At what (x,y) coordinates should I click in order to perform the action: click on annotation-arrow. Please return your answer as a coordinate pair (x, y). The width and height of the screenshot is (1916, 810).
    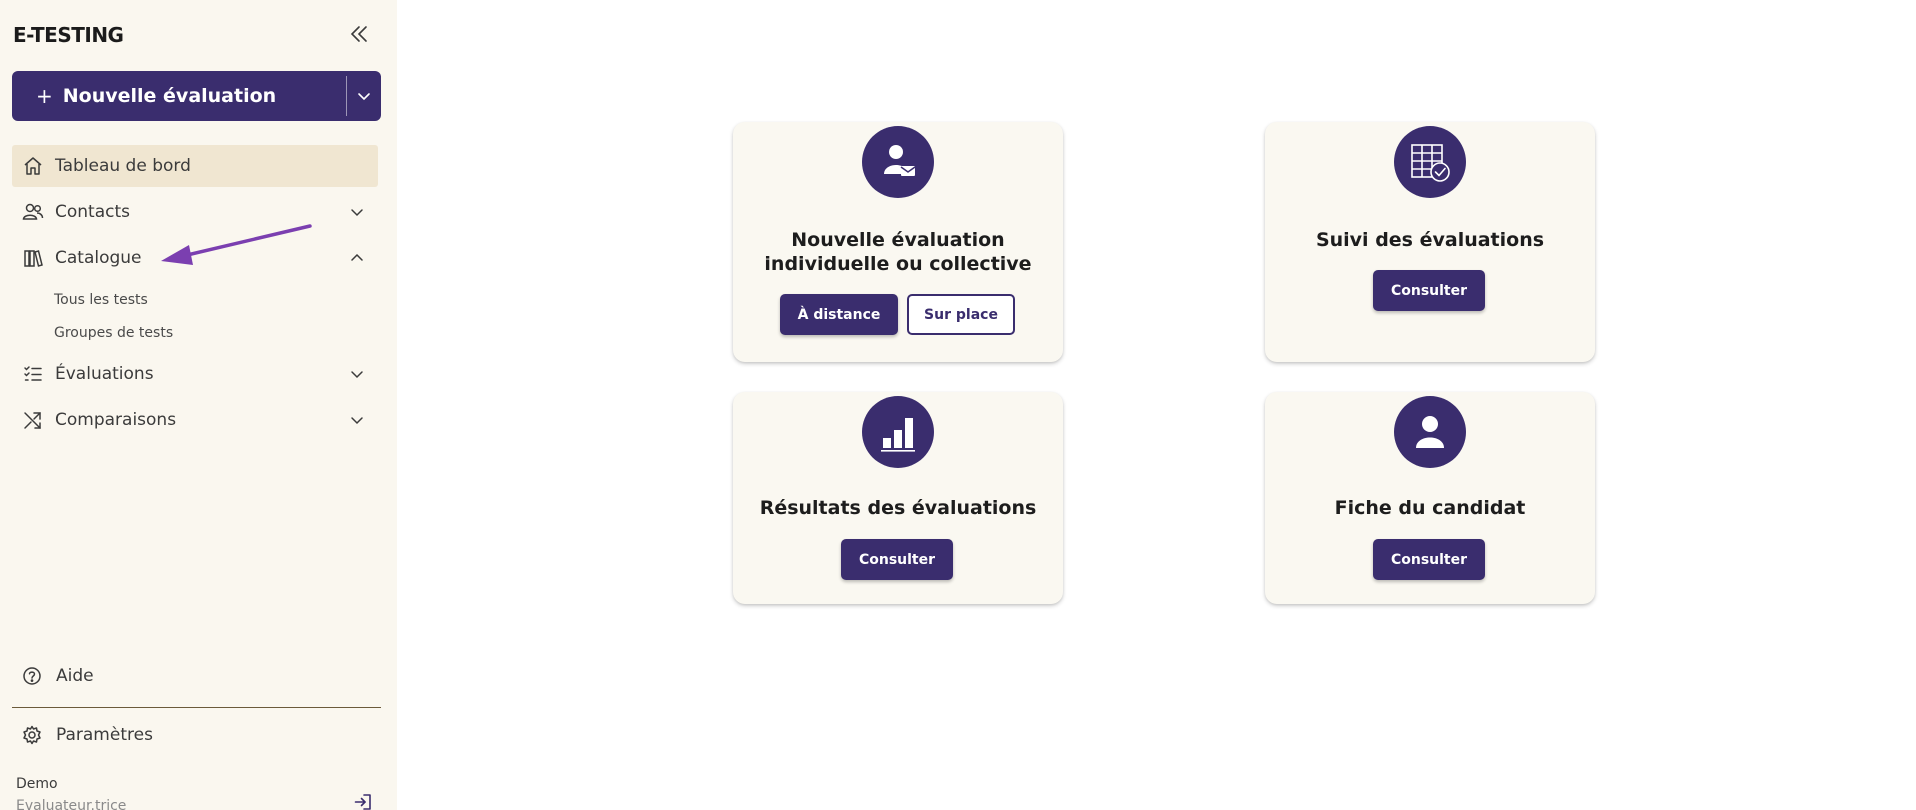
    Looking at the image, I should click on (236, 244).